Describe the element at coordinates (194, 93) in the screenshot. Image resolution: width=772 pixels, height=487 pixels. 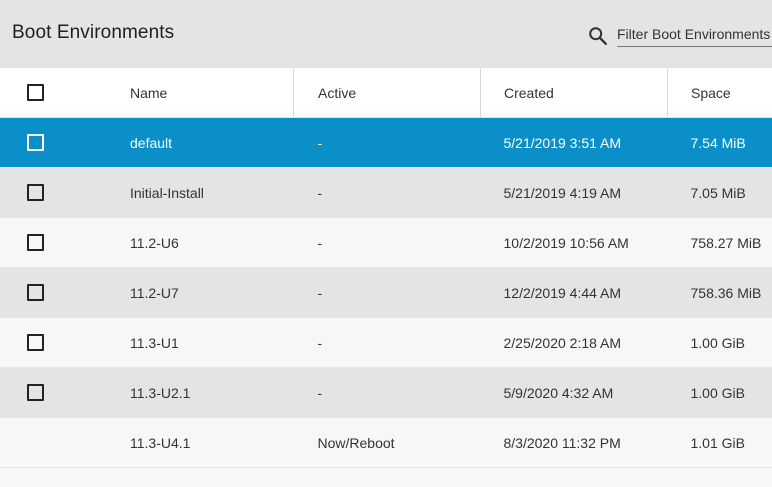
I see `column-header-name: Name` at that location.